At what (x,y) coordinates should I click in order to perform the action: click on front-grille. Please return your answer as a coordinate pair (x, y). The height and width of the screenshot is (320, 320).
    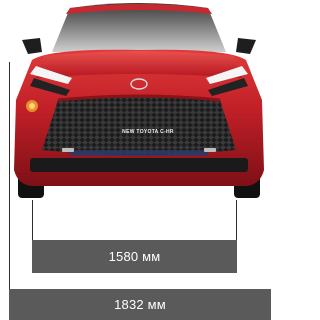
    Looking at the image, I should click on (139, 125).